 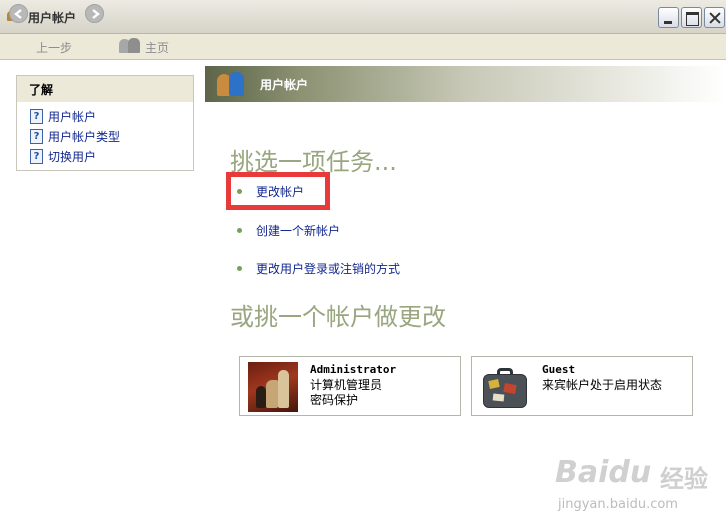 What do you see at coordinates (602, 385) in the screenshot?
I see `account-status: 来宾帐户处于启用状态` at bounding box center [602, 385].